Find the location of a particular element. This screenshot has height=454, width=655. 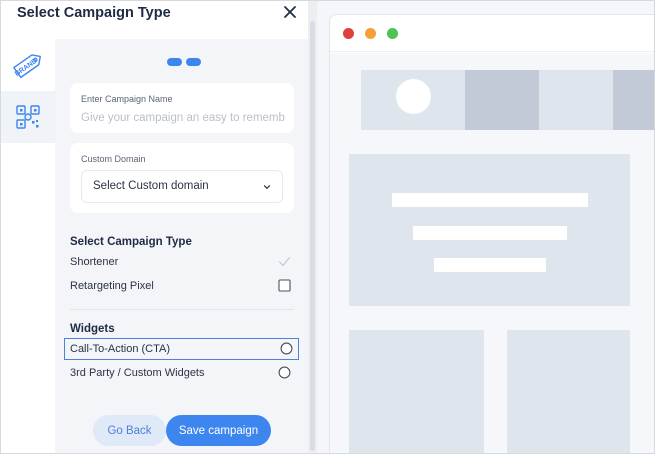

save-campaign-button: Save campaign is located at coordinates (218, 430).